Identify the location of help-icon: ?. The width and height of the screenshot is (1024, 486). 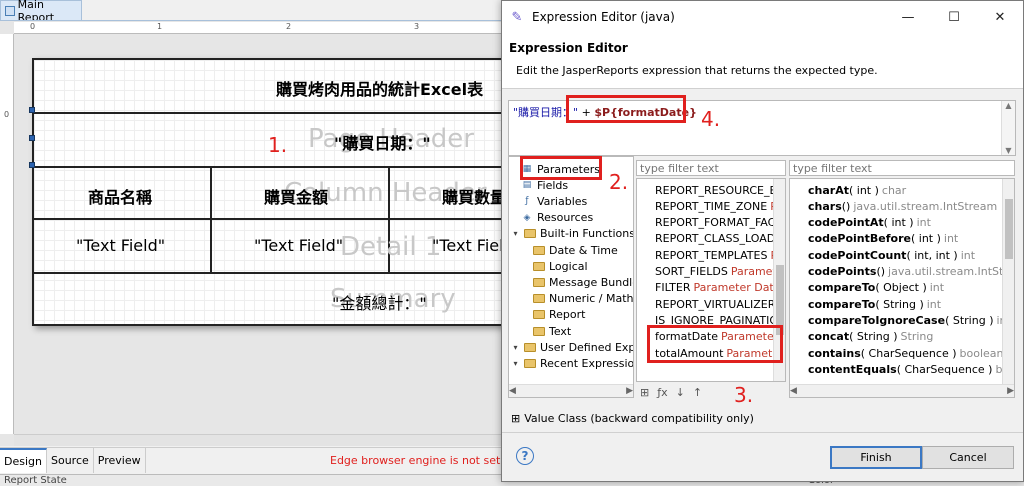
(525, 456).